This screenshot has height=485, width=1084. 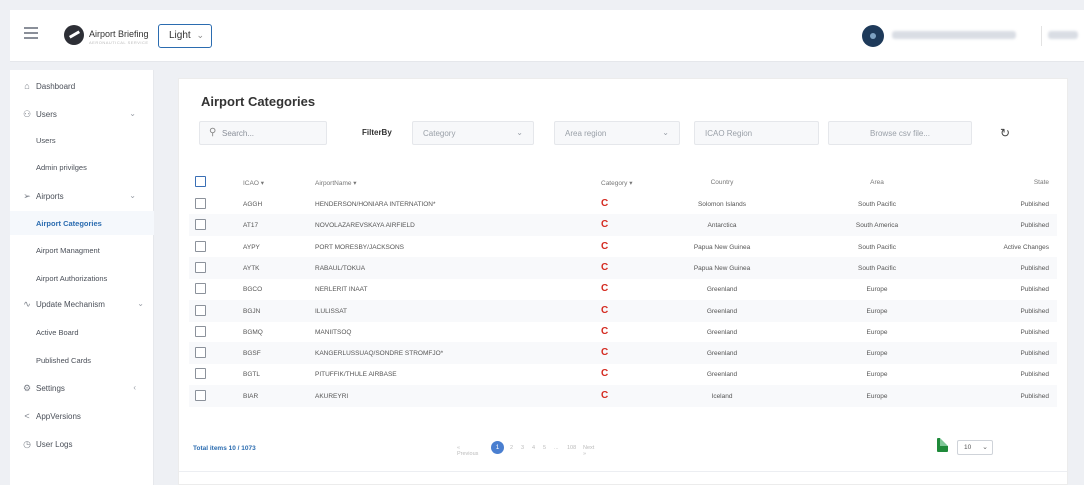 I want to click on area-region-select: Area region ⌄, so click(x=617, y=133).